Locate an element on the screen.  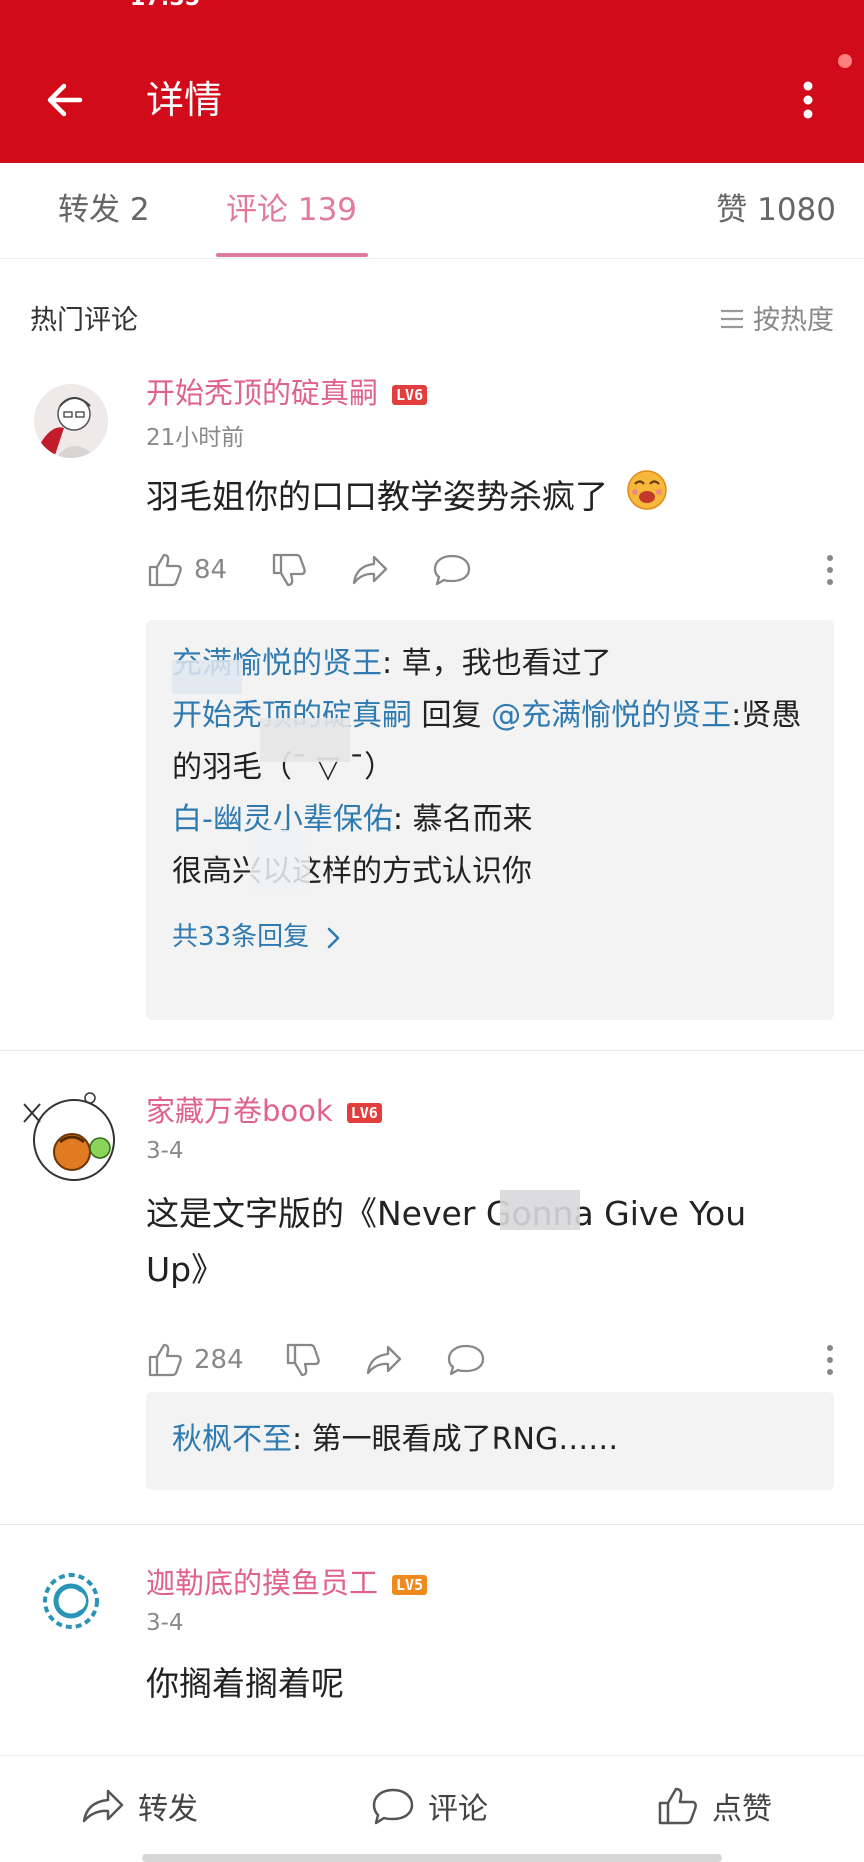
repost-button: 转发 is located at coordinates (139, 1806).